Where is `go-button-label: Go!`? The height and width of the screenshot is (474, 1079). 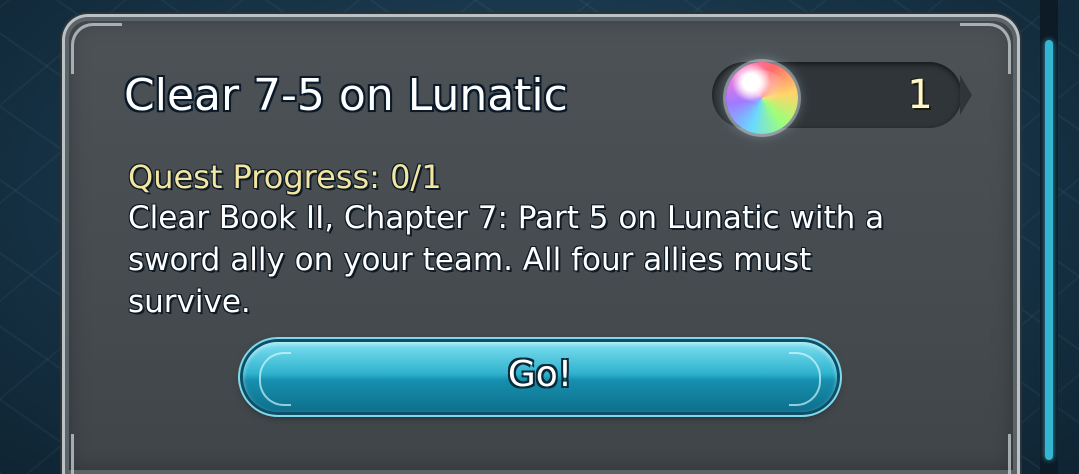
go-button-label: Go! is located at coordinates (540, 374).